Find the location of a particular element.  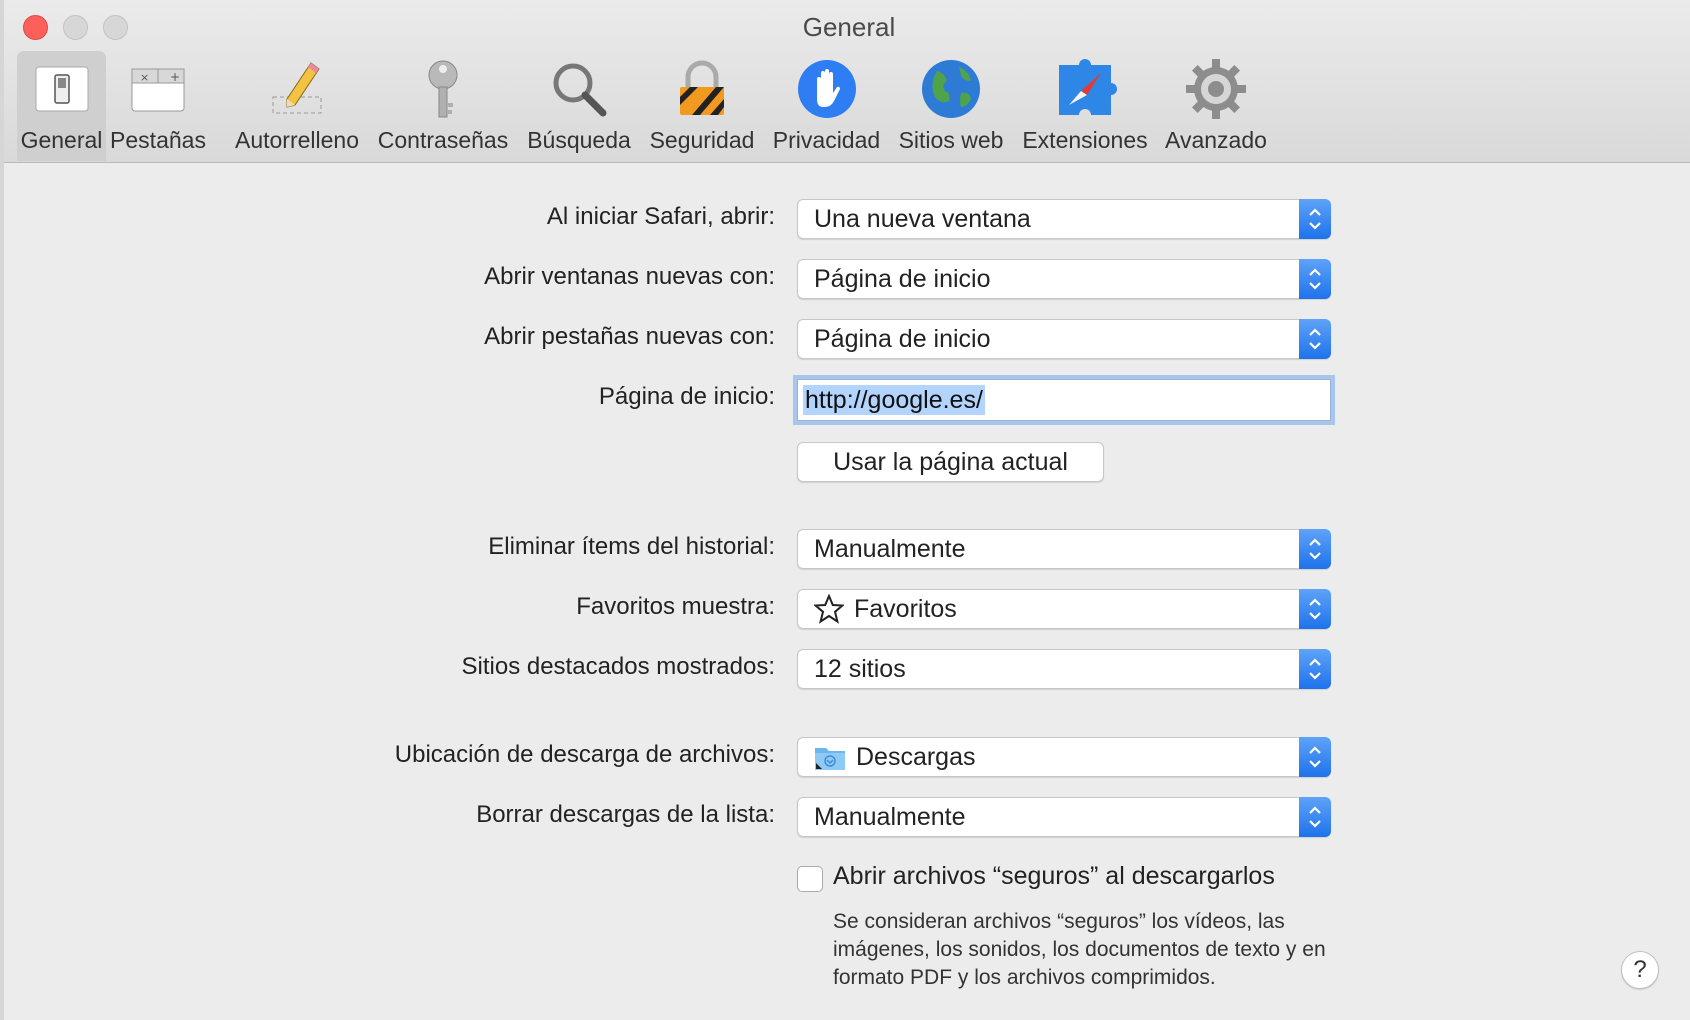

hand-icon is located at coordinates (826, 89).